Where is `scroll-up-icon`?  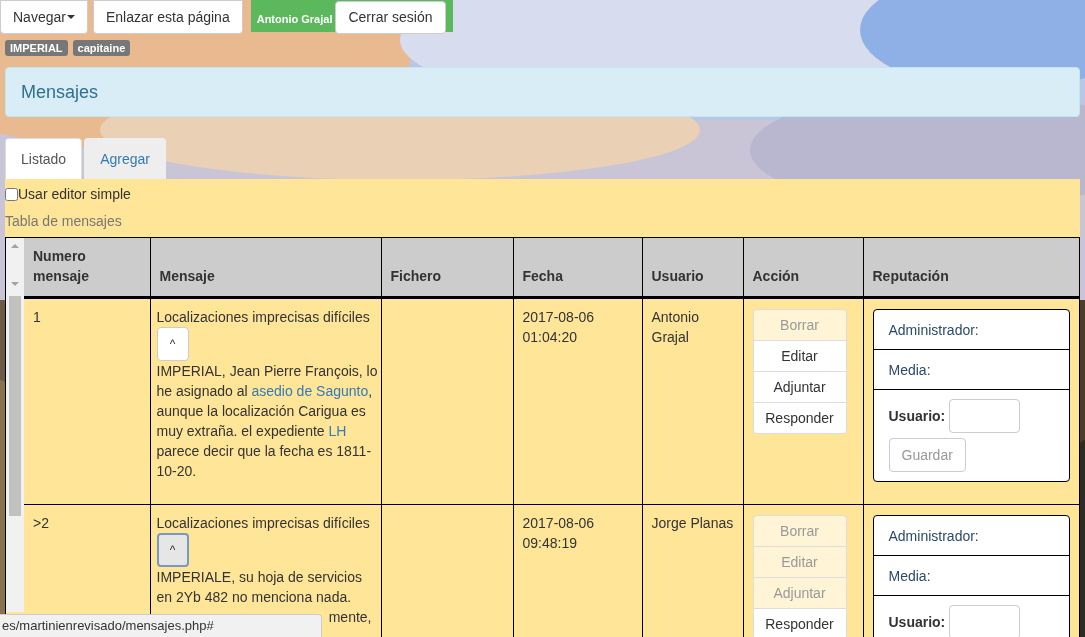
scroll-up-icon is located at coordinates (15, 246).